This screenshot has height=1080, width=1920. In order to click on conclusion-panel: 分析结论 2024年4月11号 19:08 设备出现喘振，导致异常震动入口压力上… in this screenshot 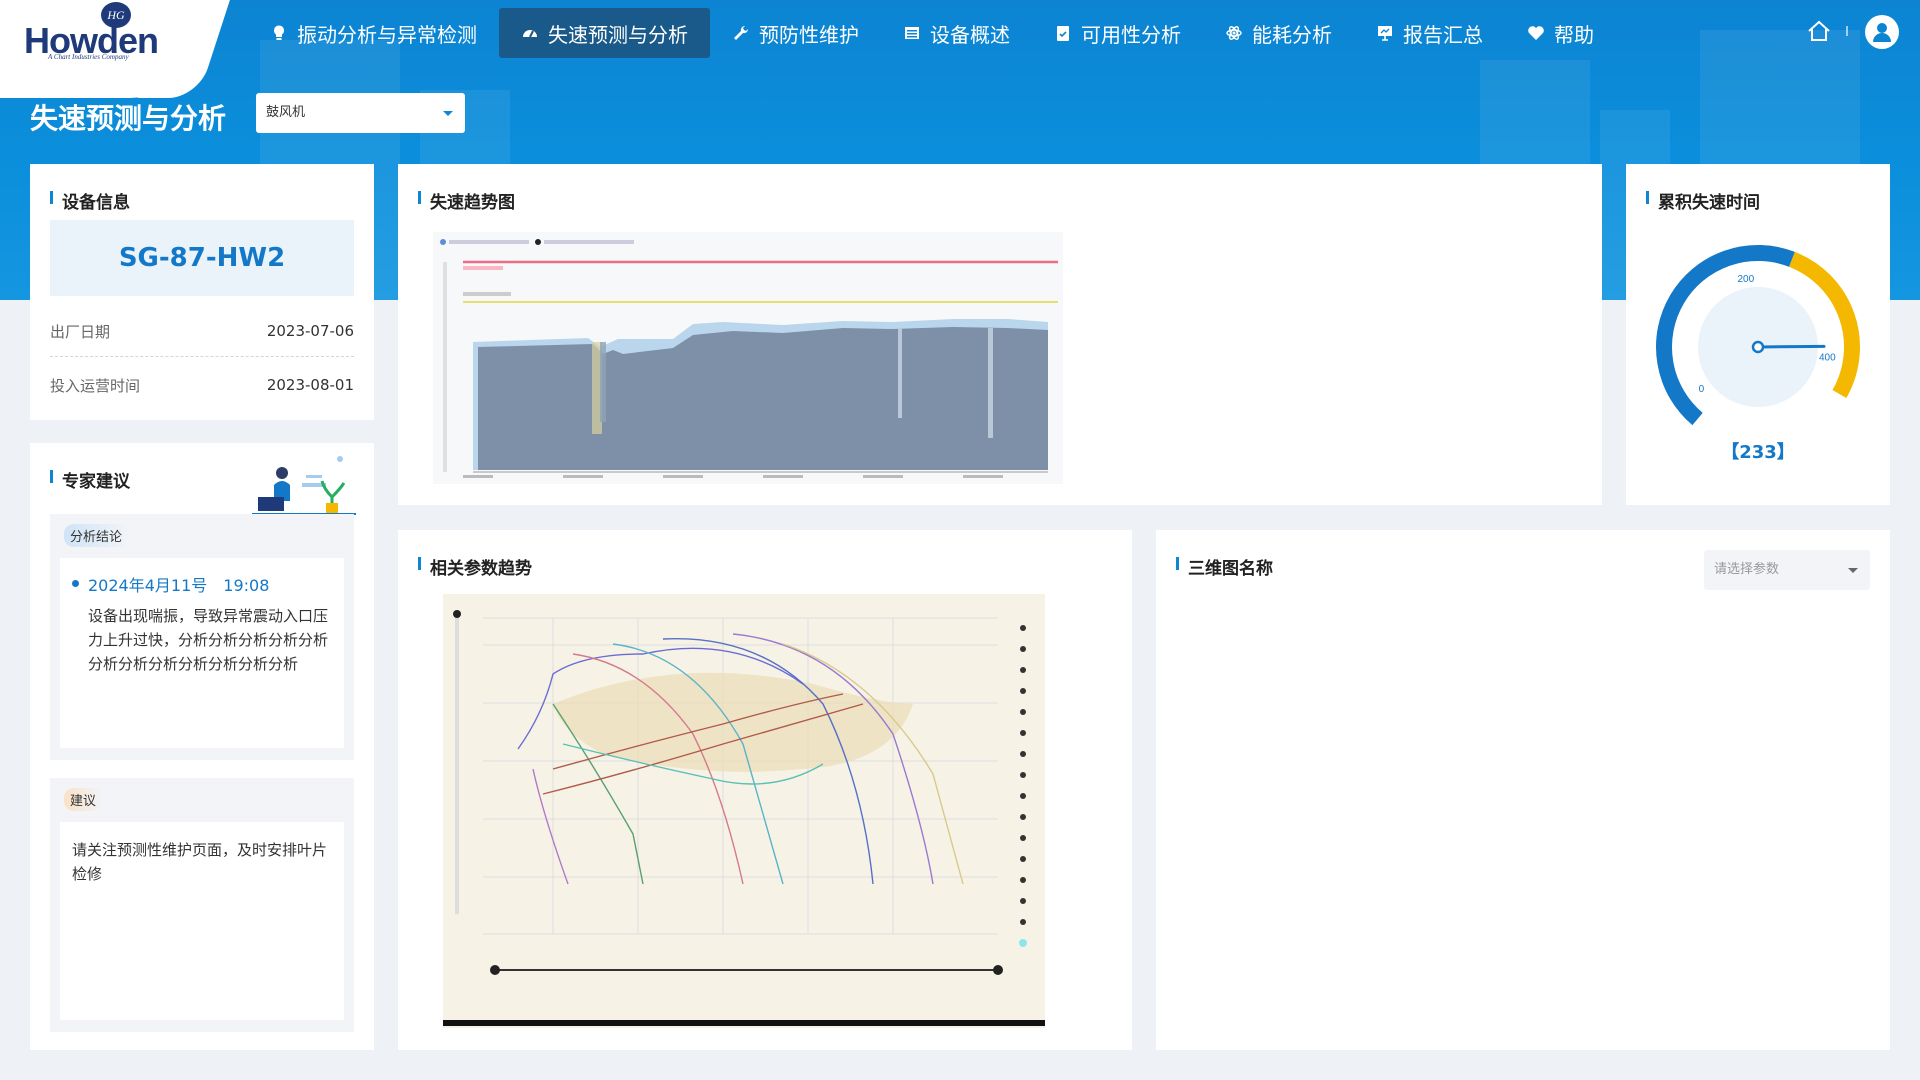, I will do `click(202, 637)`.